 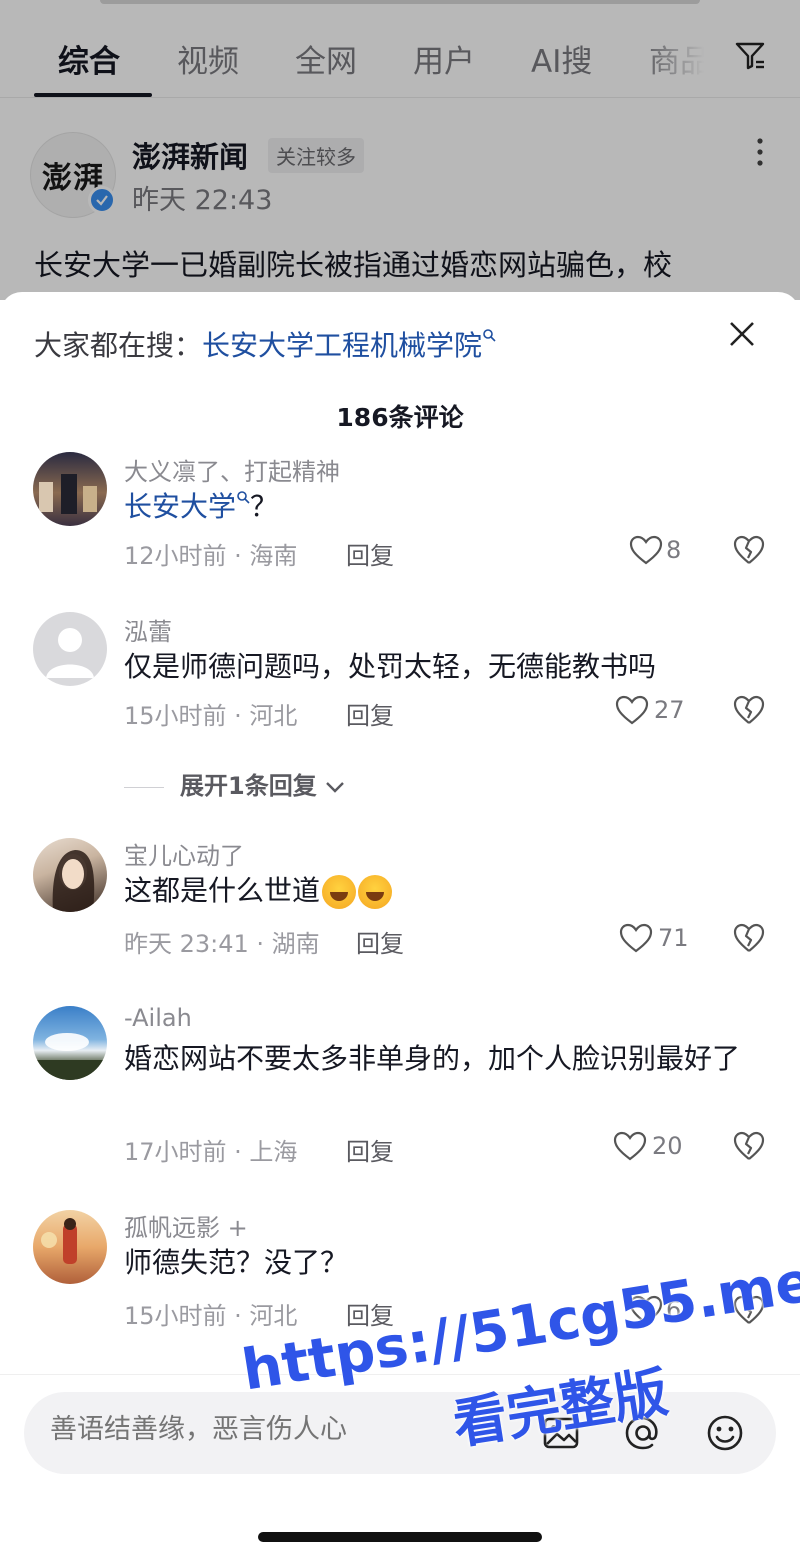 I want to click on expand-replies-label: 展开1条回复, so click(x=248, y=786).